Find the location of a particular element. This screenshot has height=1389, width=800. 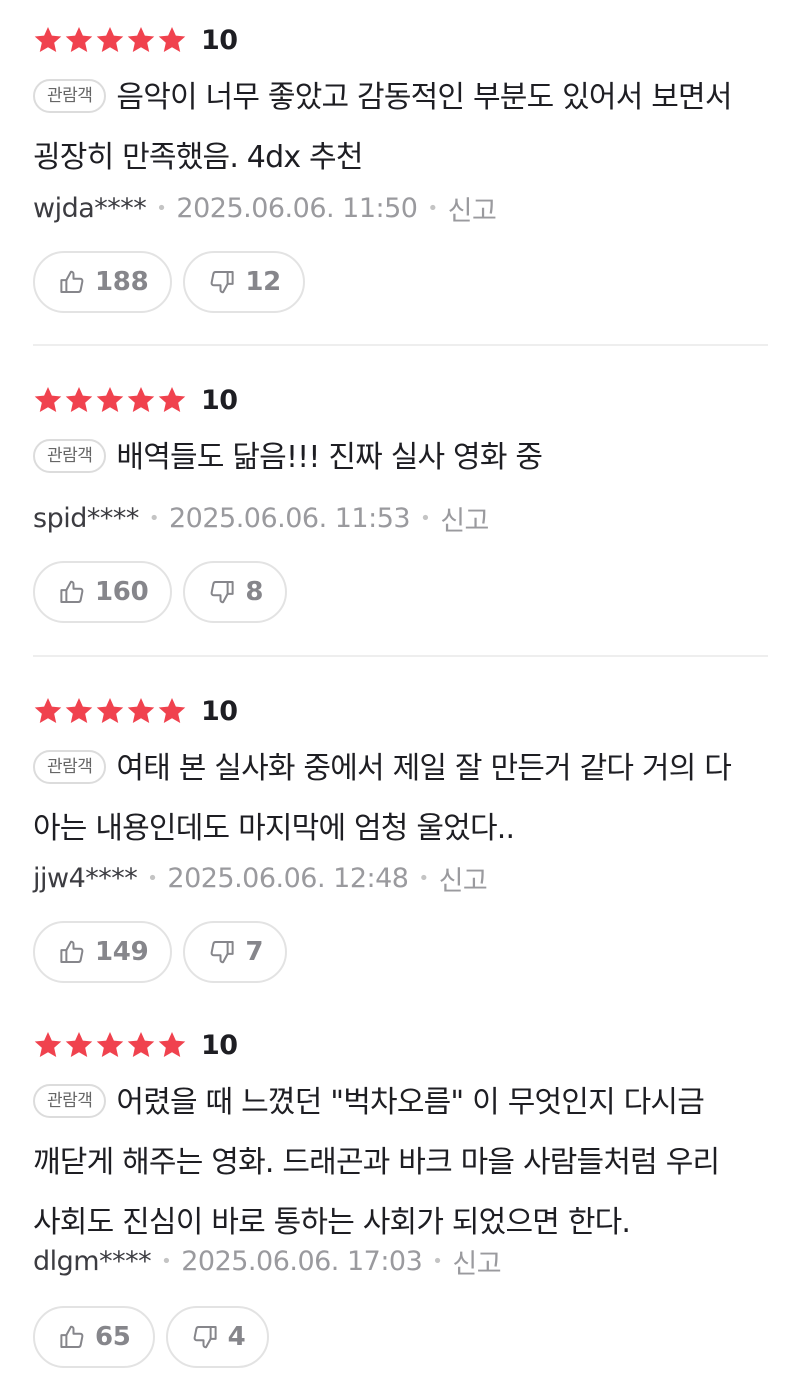

review-meta: jjw4**** • 2025.06.06. 12:48 • 신고 is located at coordinates (260, 878).